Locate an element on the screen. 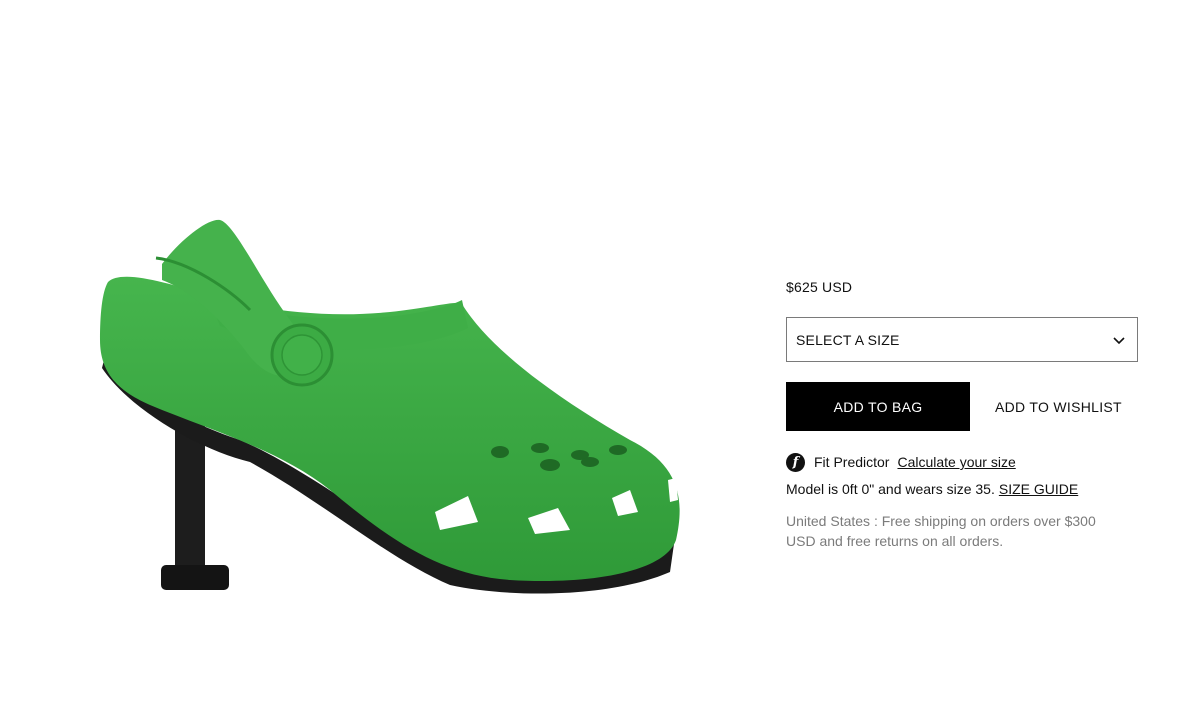 This screenshot has height=721, width=1200. add-to-bag-button: ADD TO BAG is located at coordinates (878, 406).